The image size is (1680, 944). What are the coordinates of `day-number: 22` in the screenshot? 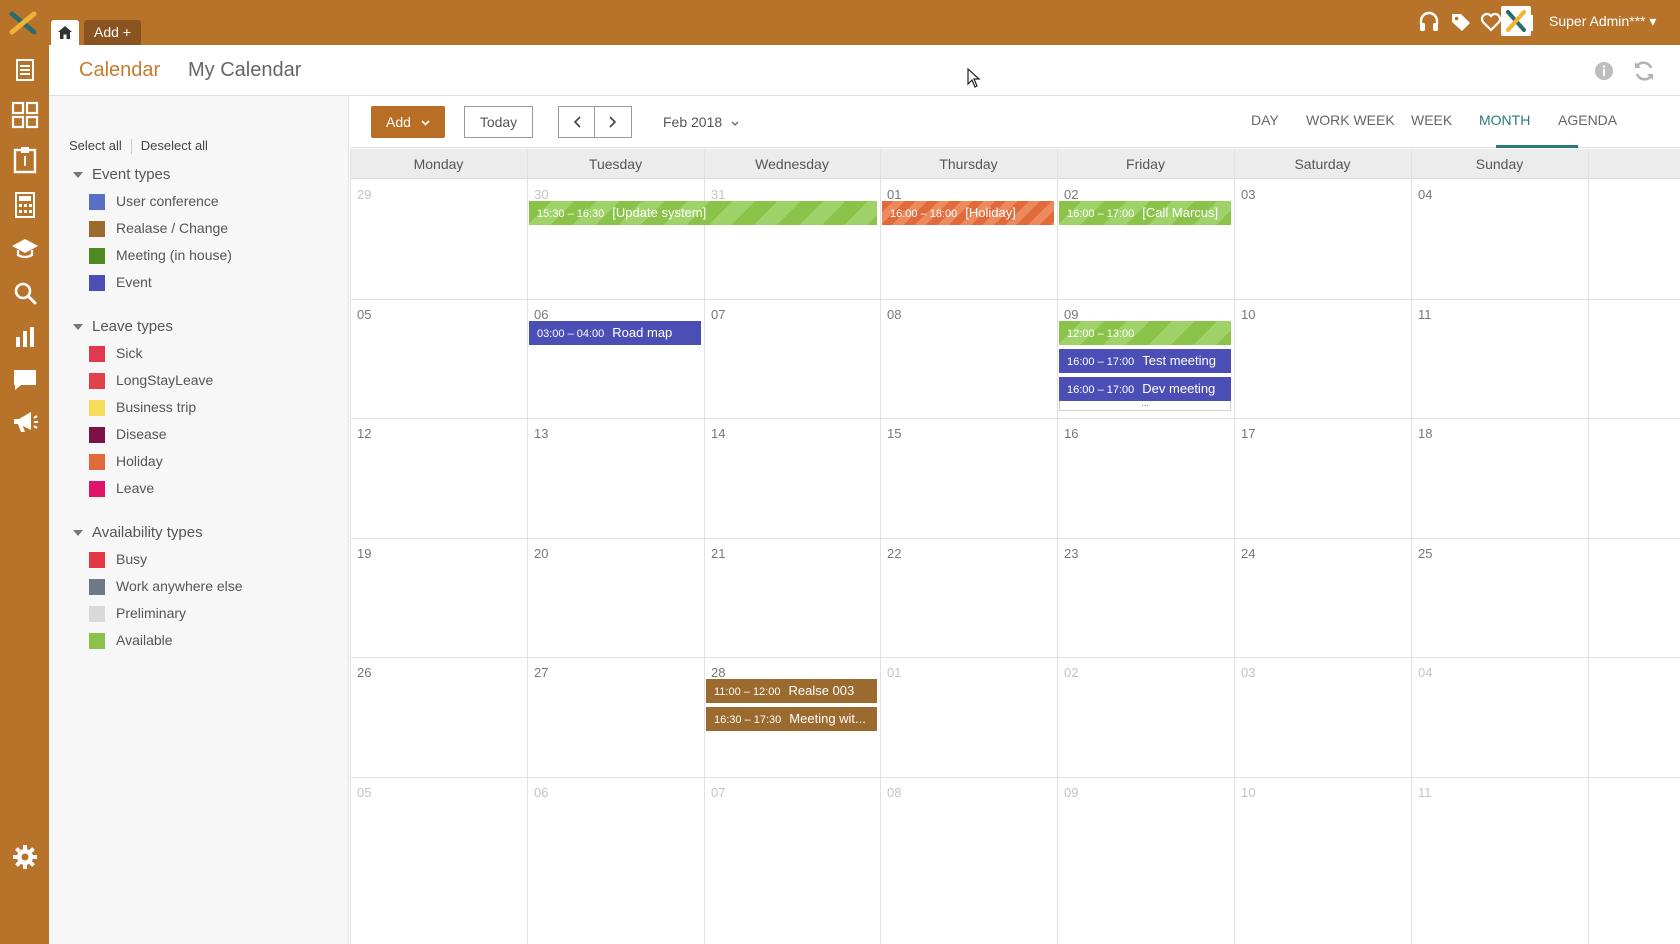 It's located at (894, 553).